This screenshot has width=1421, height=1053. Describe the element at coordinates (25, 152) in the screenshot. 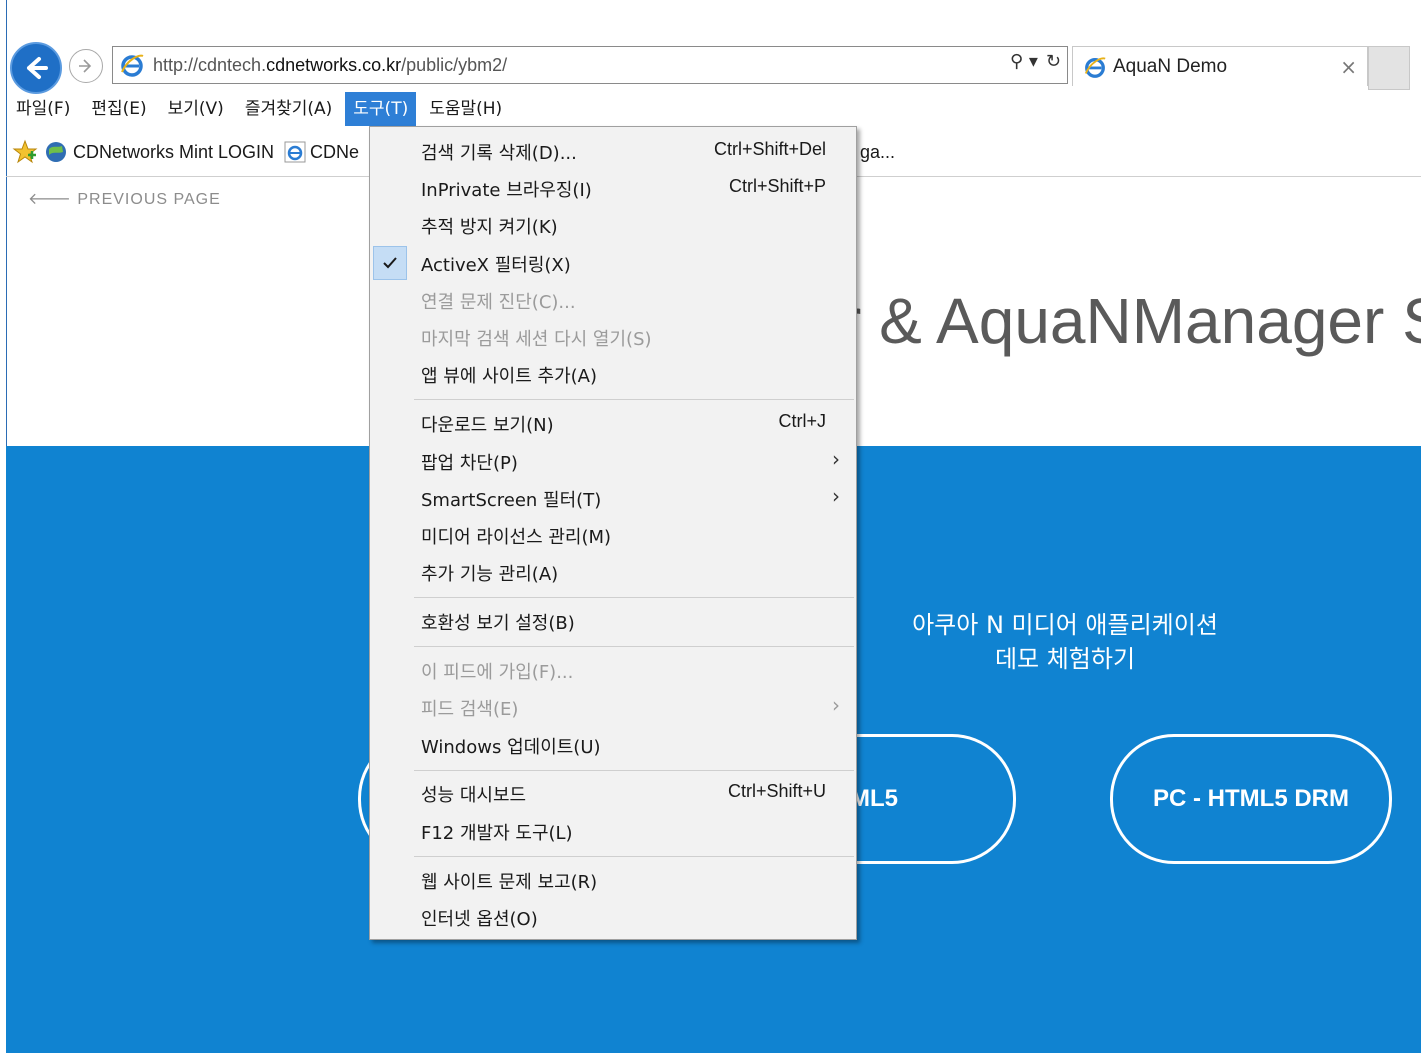

I see `favorites-star-icon` at that location.